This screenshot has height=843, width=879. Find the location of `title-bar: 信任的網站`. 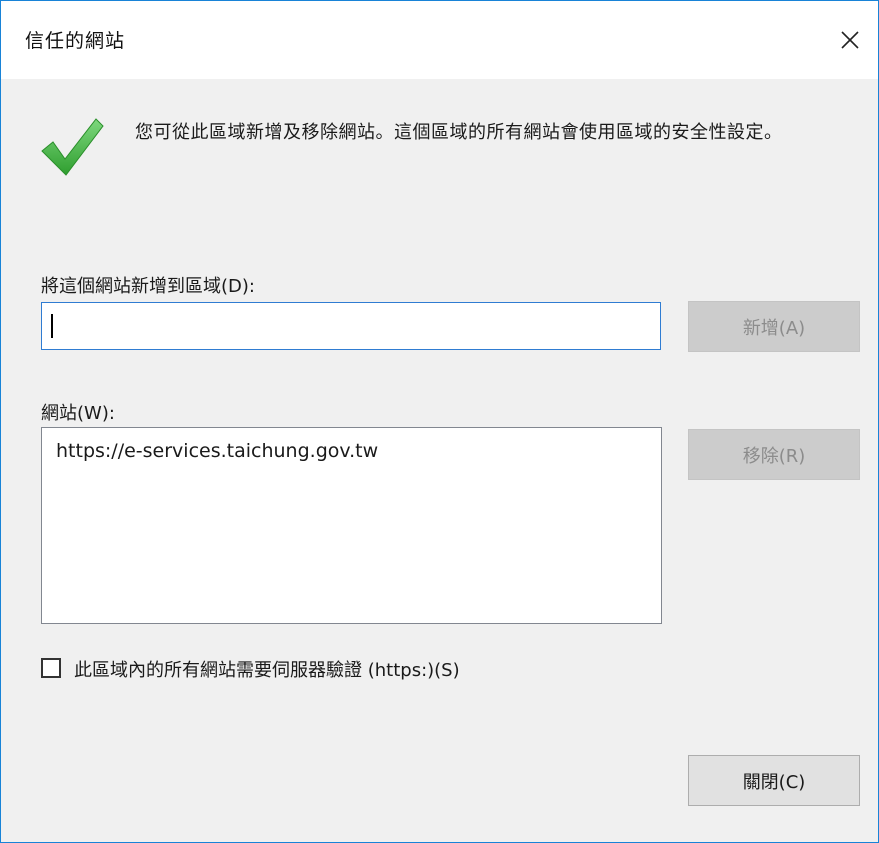

title-bar: 信任的網站 is located at coordinates (439, 40).